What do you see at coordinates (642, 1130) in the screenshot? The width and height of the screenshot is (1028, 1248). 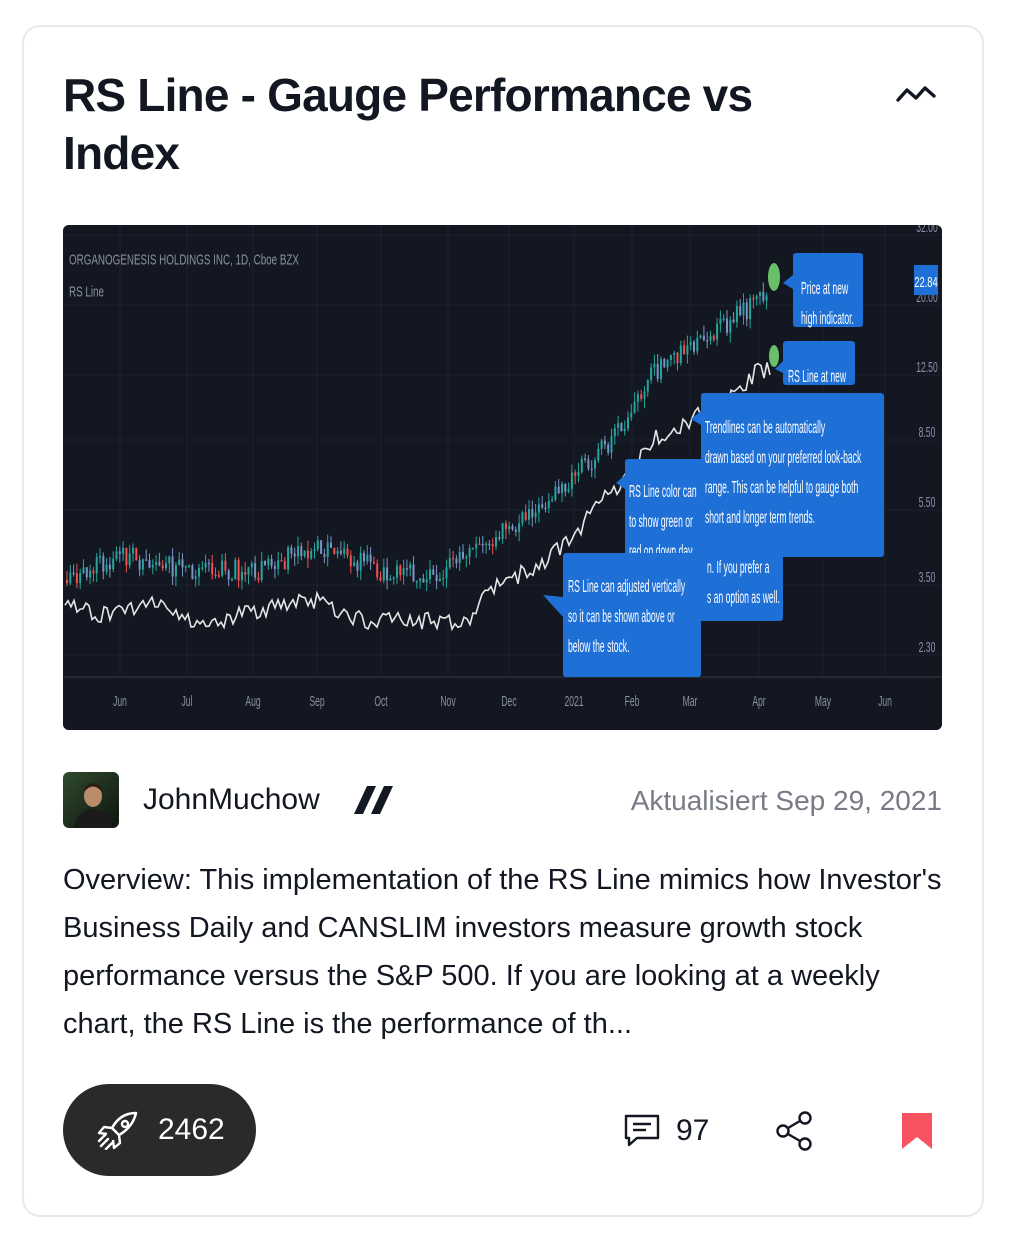 I see `comment-icon` at bounding box center [642, 1130].